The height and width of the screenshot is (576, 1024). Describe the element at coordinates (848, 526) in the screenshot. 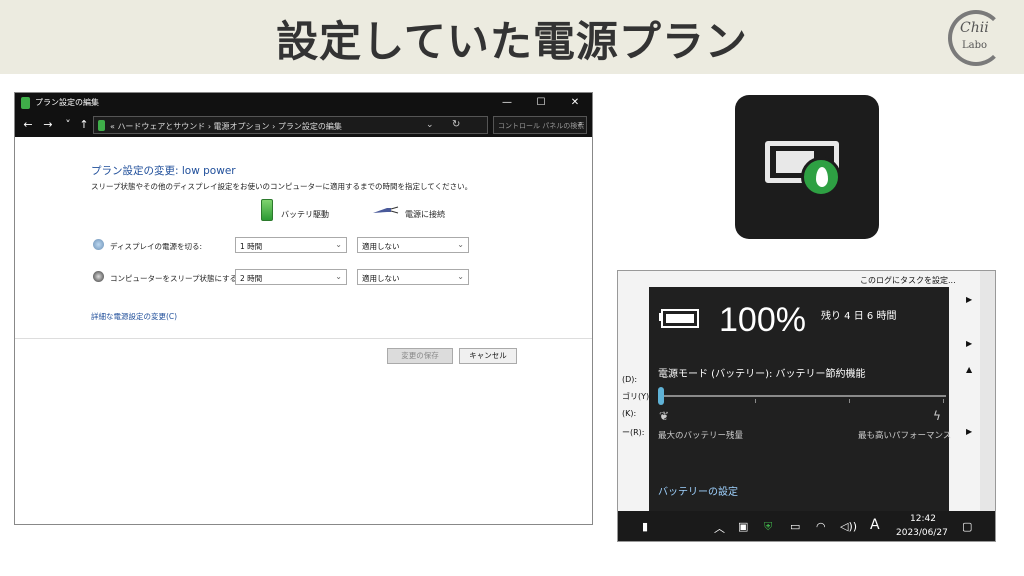

I see `volume-icon: ◁))` at that location.